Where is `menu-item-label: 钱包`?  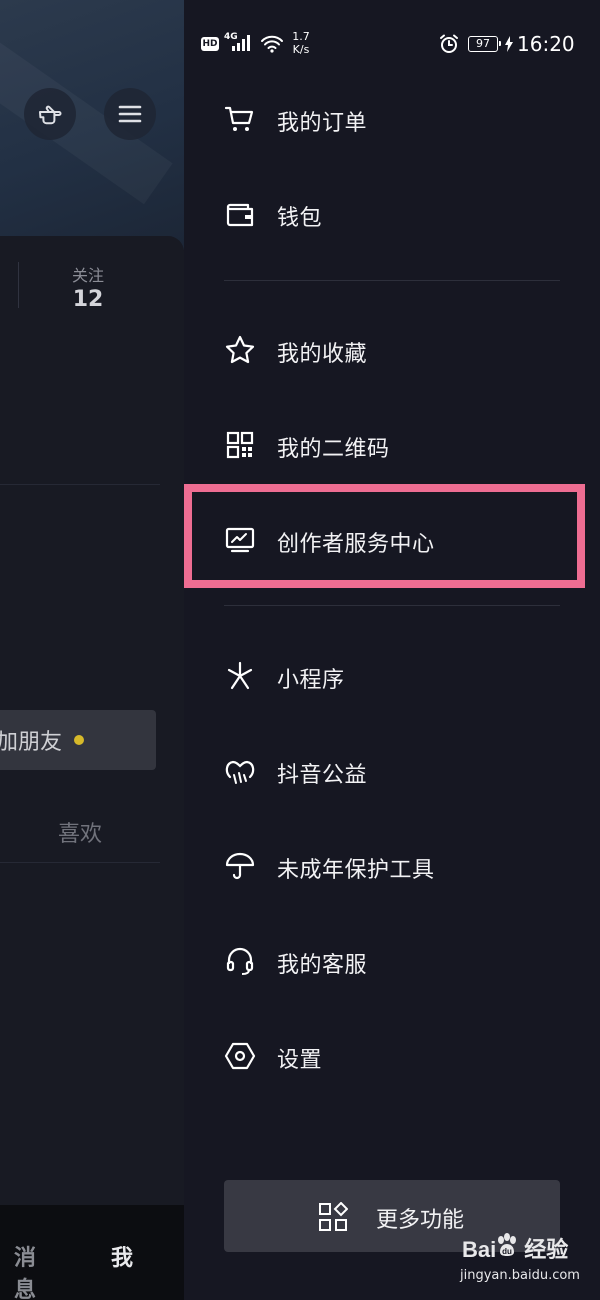 menu-item-label: 钱包 is located at coordinates (300, 218).